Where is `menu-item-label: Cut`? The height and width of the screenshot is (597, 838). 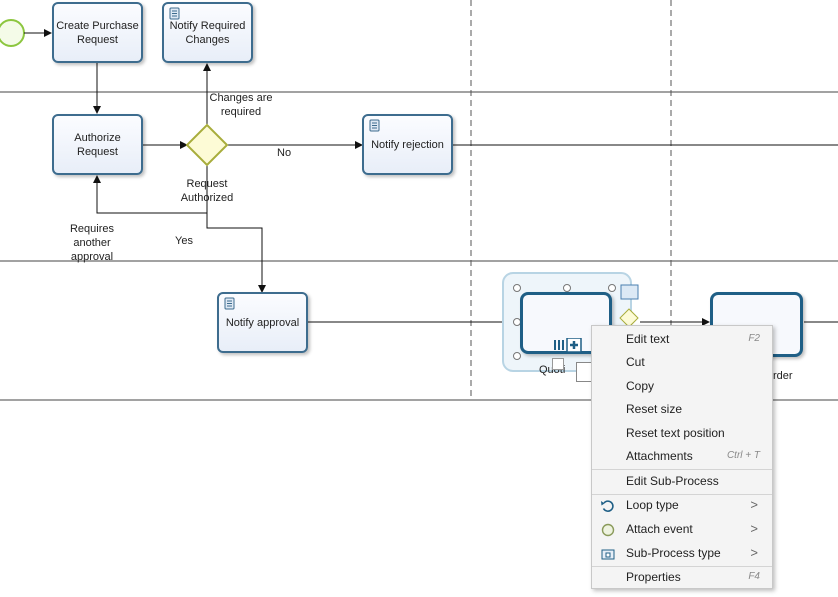 menu-item-label: Cut is located at coordinates (635, 362).